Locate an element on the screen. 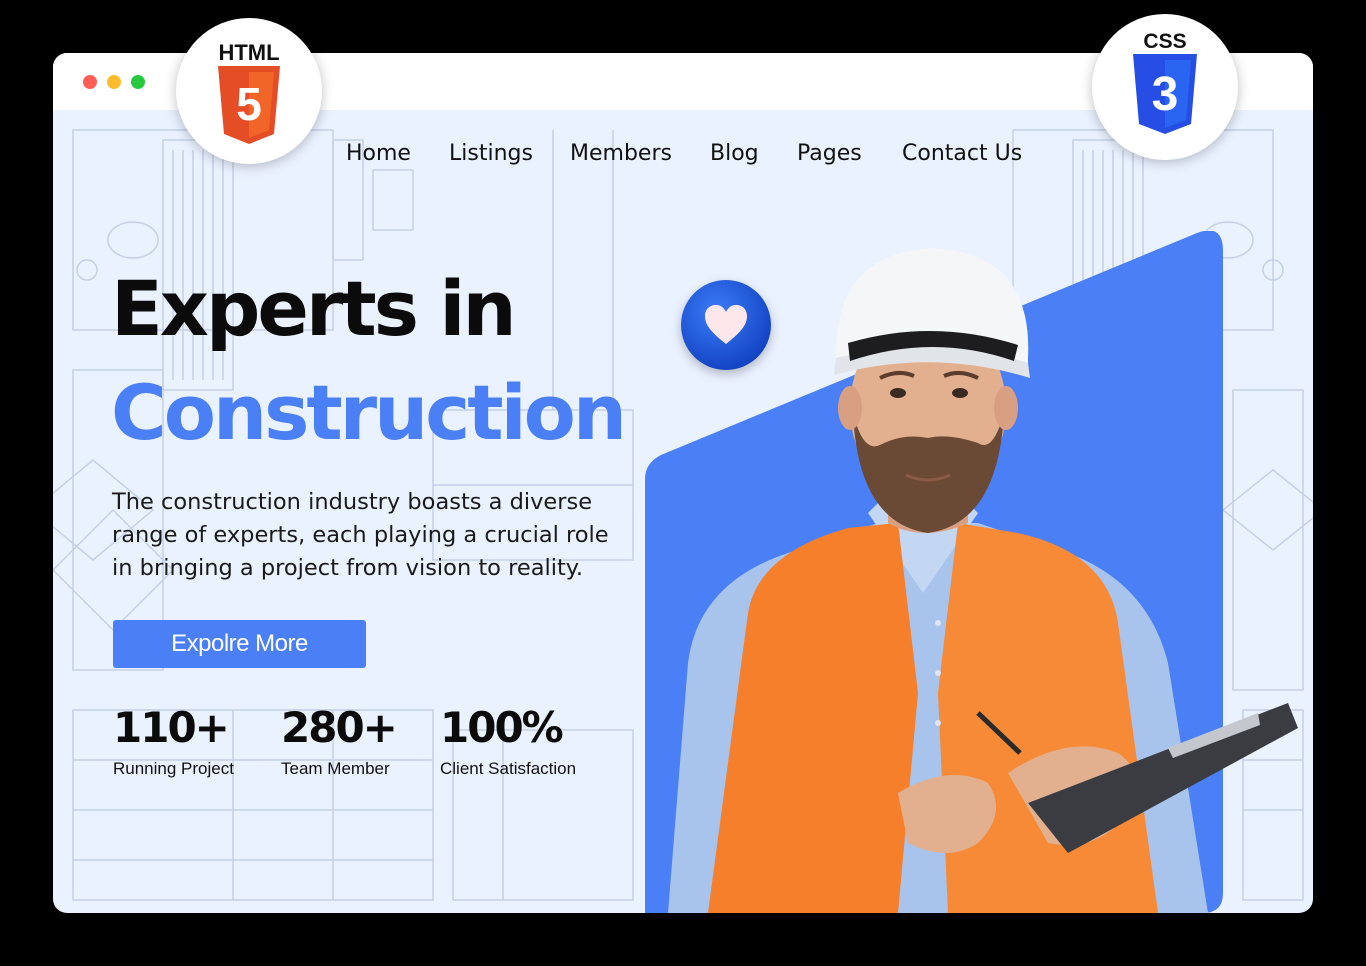  css3-badge: CSS 3 is located at coordinates (1165, 87).